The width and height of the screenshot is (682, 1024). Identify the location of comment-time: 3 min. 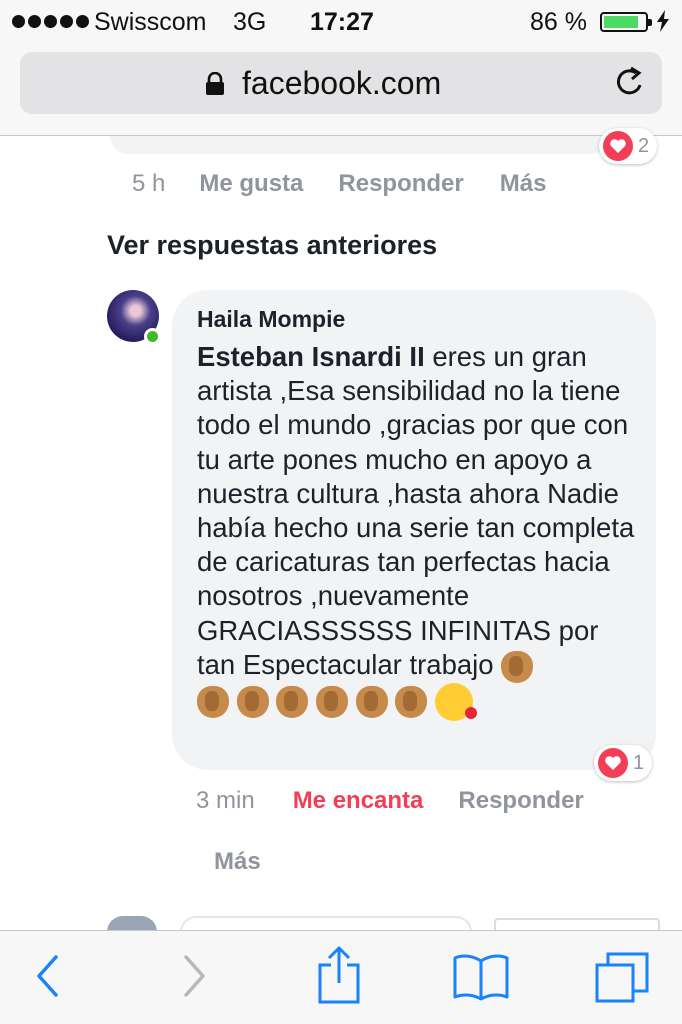
(225, 800).